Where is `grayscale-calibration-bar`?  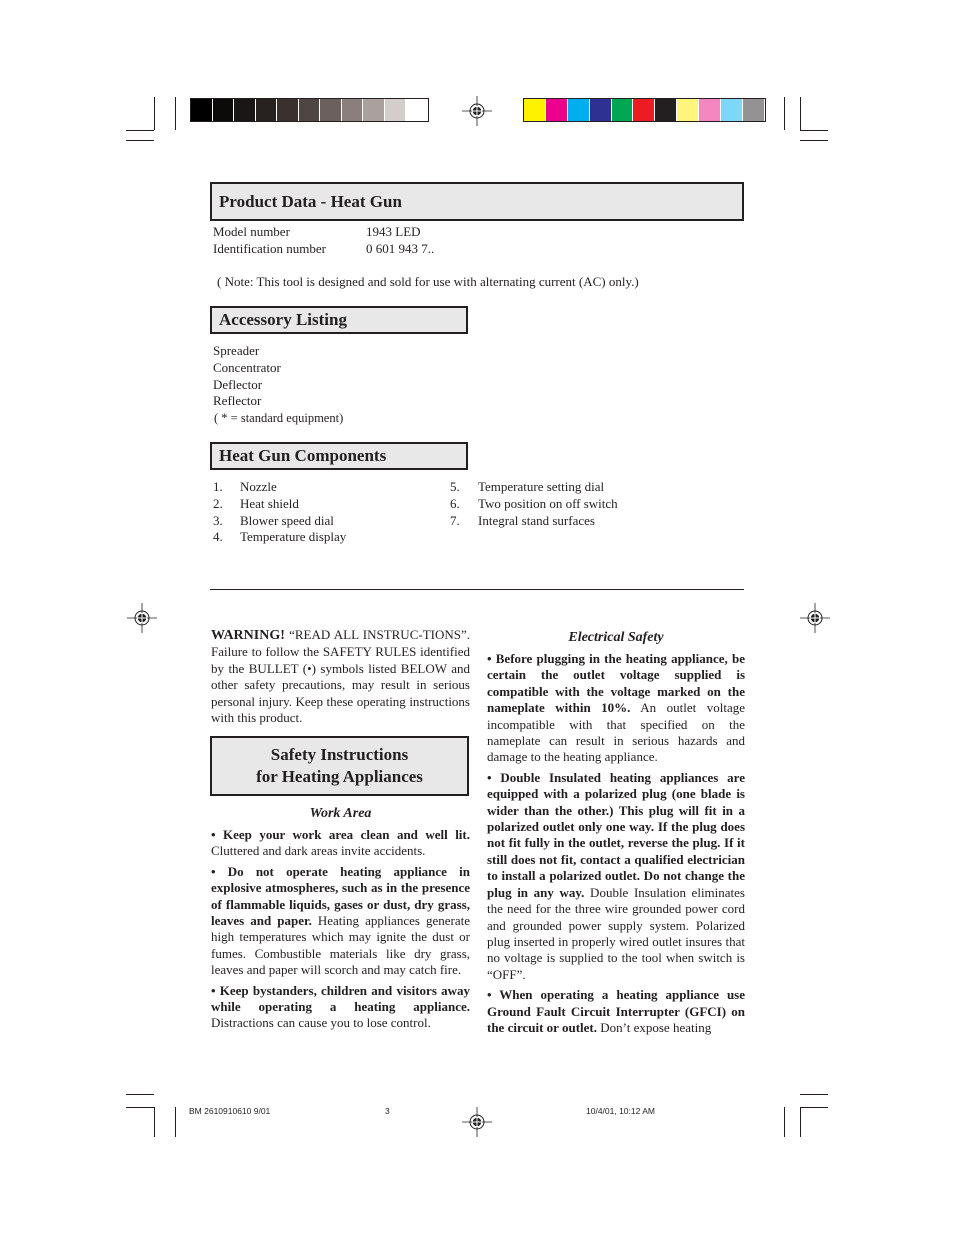
grayscale-calibration-bar is located at coordinates (309, 110).